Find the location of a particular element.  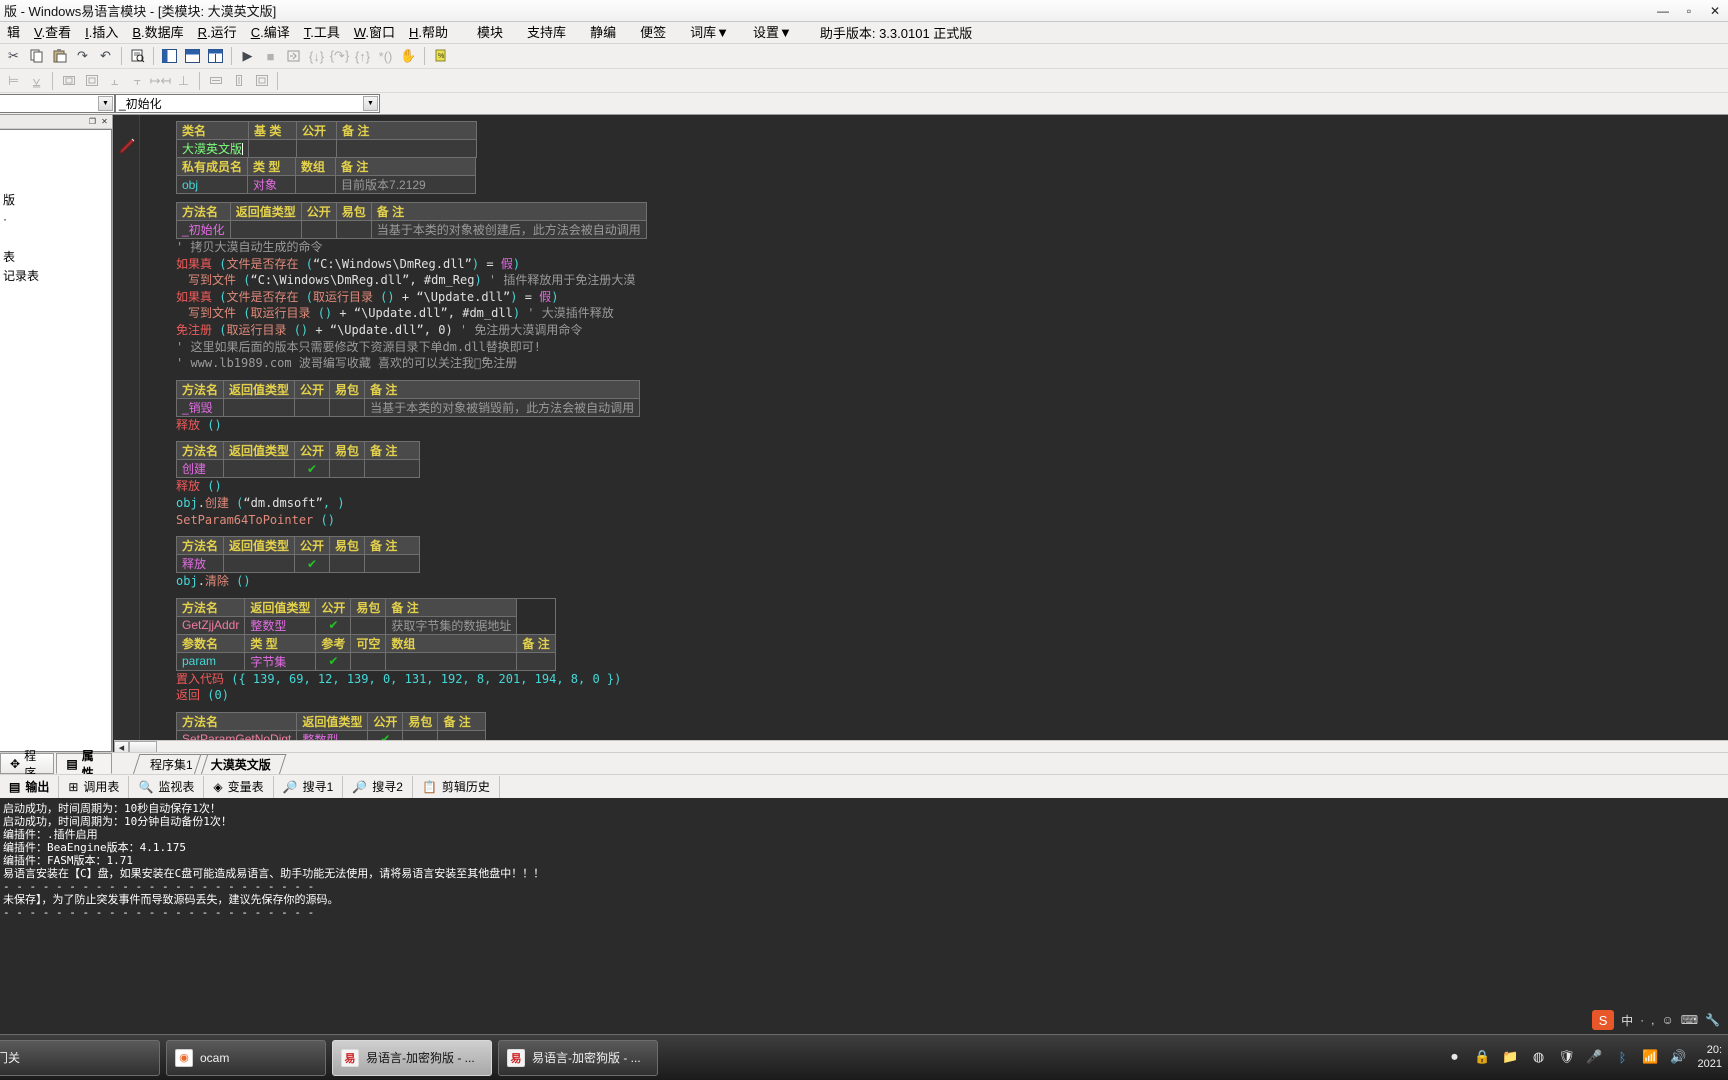

menu-extra-4: 词库▼ is located at coordinates (709, 33).